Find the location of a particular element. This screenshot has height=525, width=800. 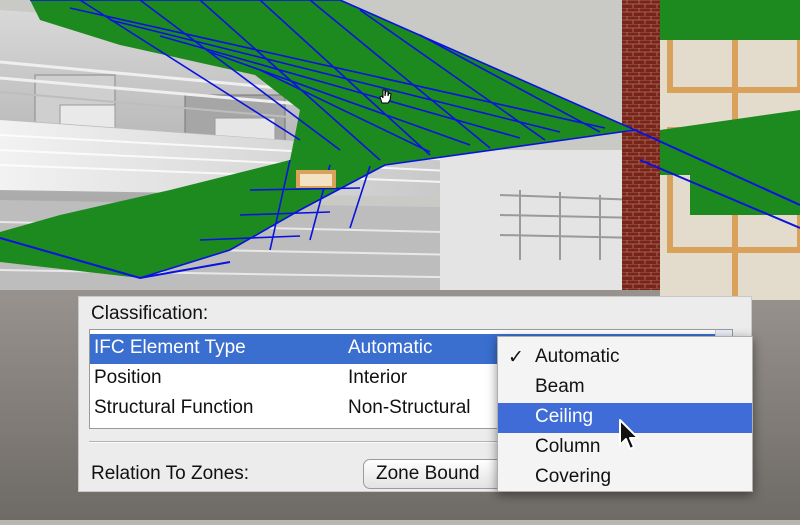

hand-cursor-icon is located at coordinates (385, 96).